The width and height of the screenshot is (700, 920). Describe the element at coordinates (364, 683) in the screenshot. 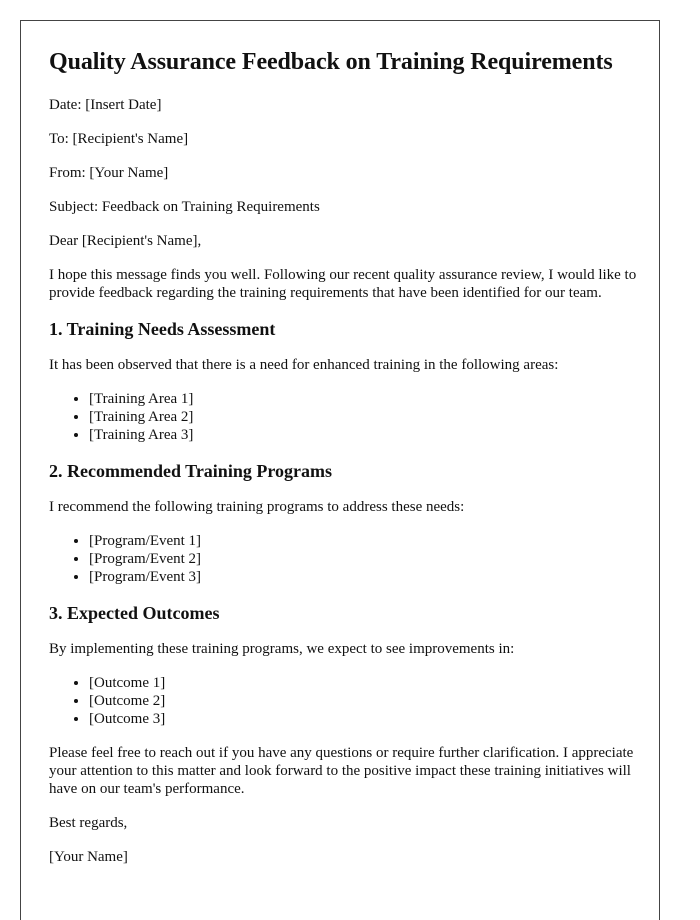

I see `list-item: [Outcome 1]` at that location.